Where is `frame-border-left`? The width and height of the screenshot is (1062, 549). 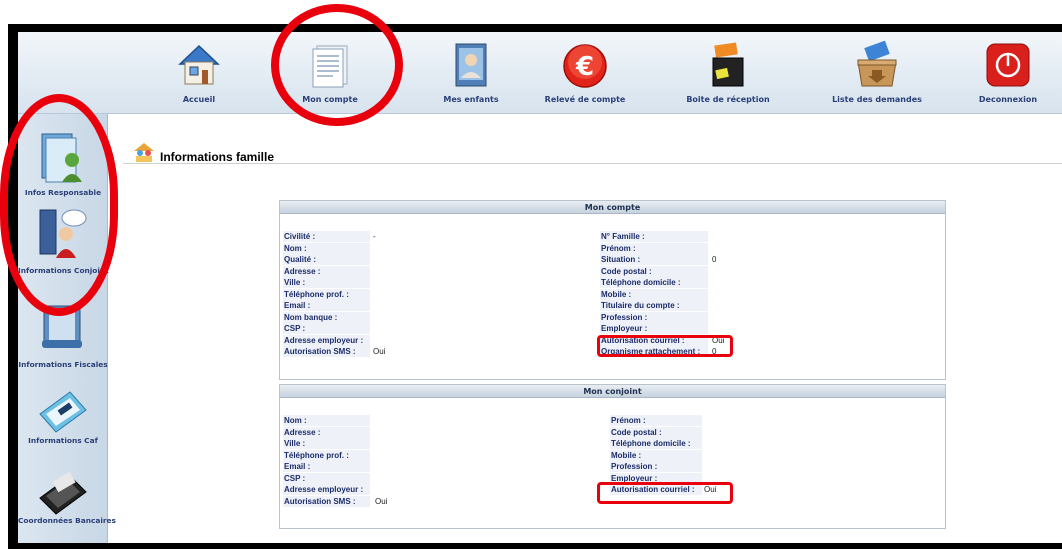
frame-border-left is located at coordinates (13, 286).